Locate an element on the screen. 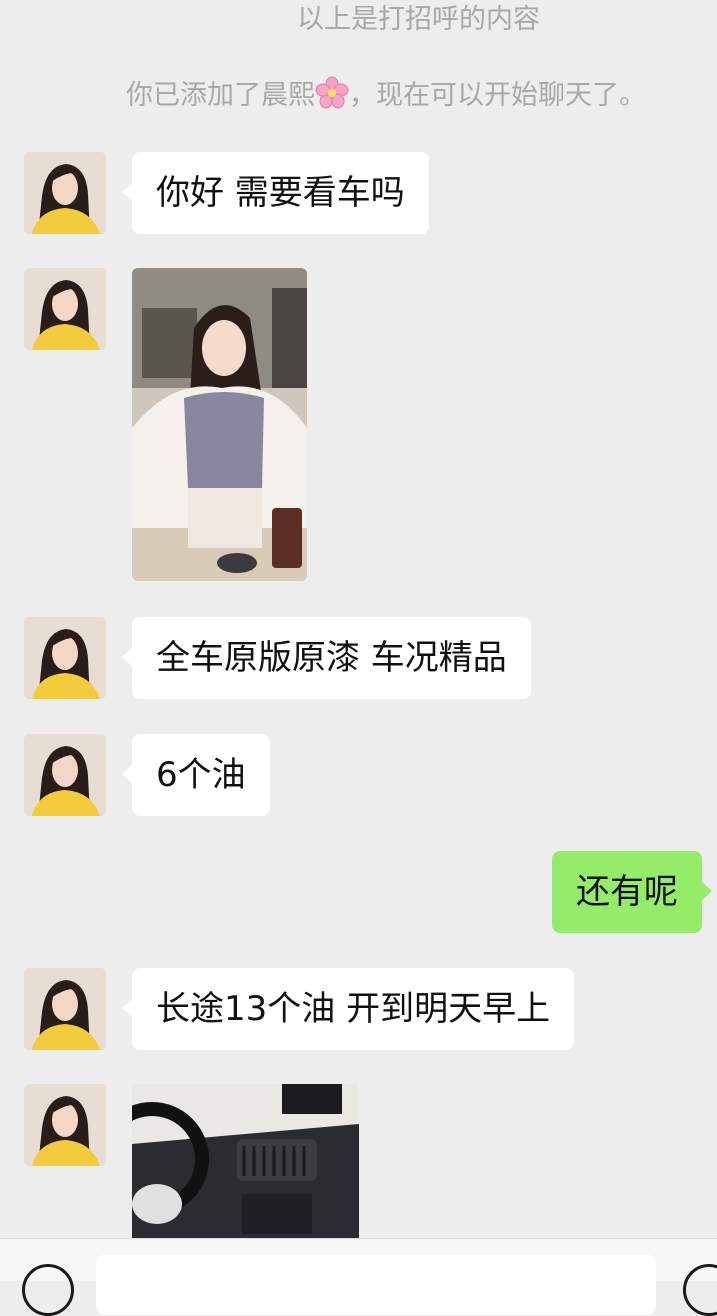 Image resolution: width=717 pixels, height=1316 pixels. cherry-blossom-icon is located at coordinates (332, 92).